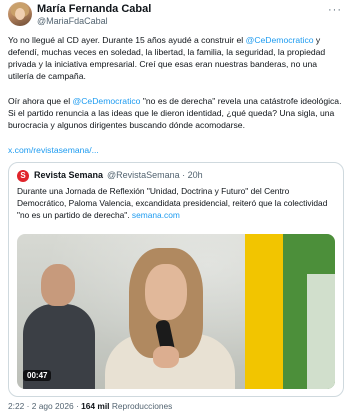  Describe the element at coordinates (264, 311) in the screenshot. I see `flag-yellow-stripe` at that location.